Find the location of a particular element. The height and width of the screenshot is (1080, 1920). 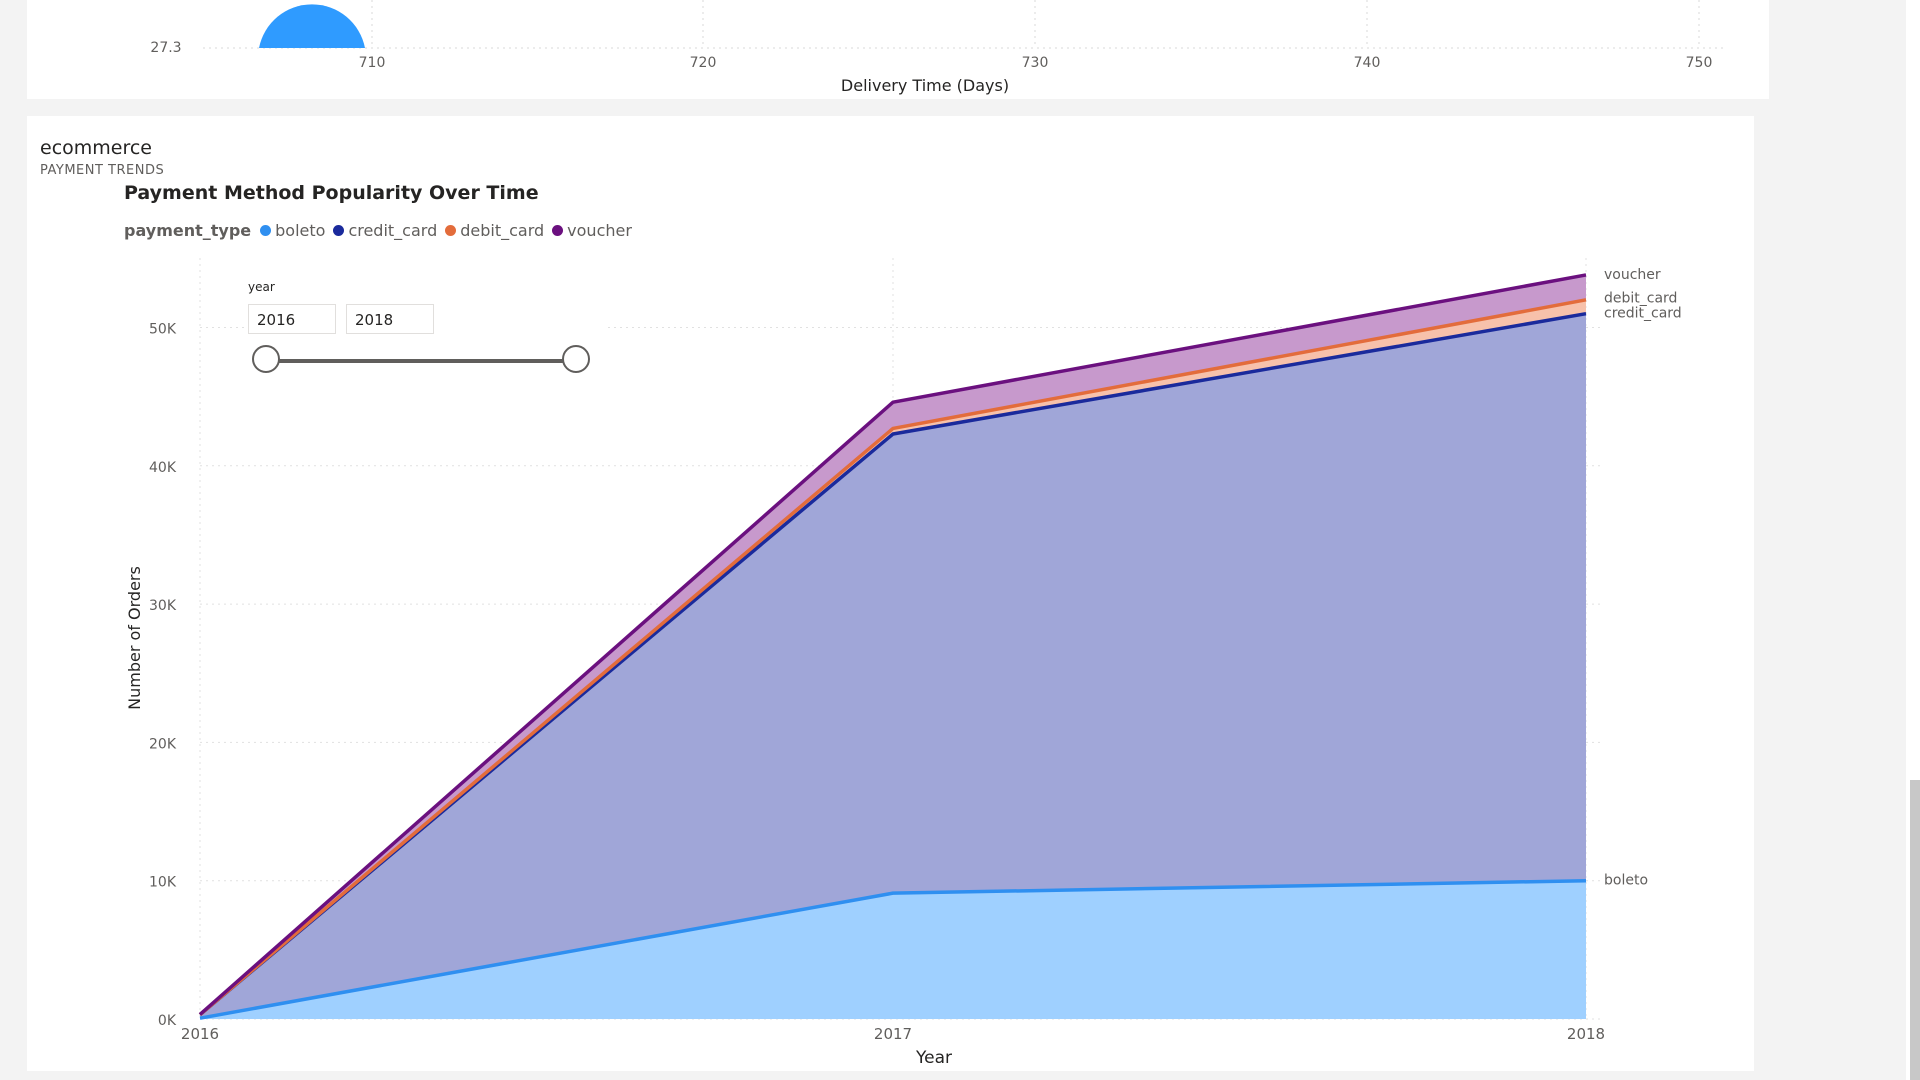

x-tick-label: 2016 is located at coordinates (200, 1034).